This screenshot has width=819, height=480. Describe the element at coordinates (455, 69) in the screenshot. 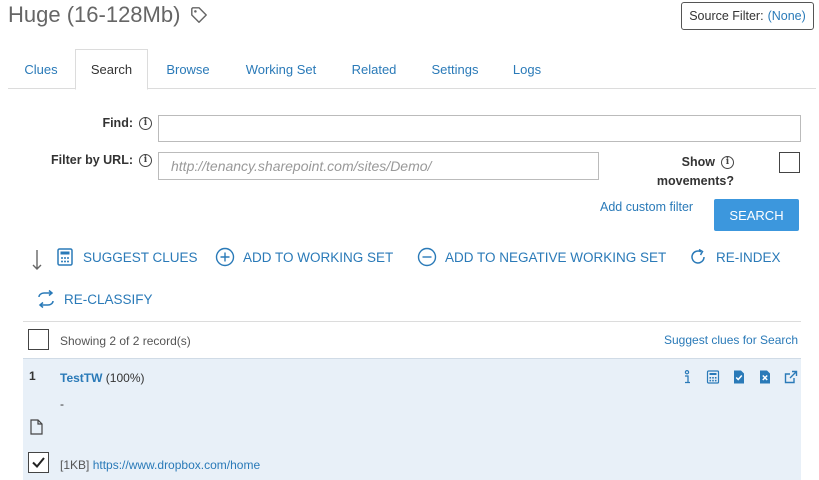

I see `tab-settings: Settings` at that location.